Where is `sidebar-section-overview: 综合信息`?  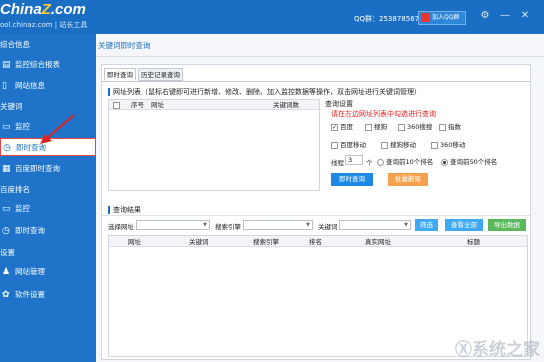 sidebar-section-overview: 综合信息 is located at coordinates (15, 44).